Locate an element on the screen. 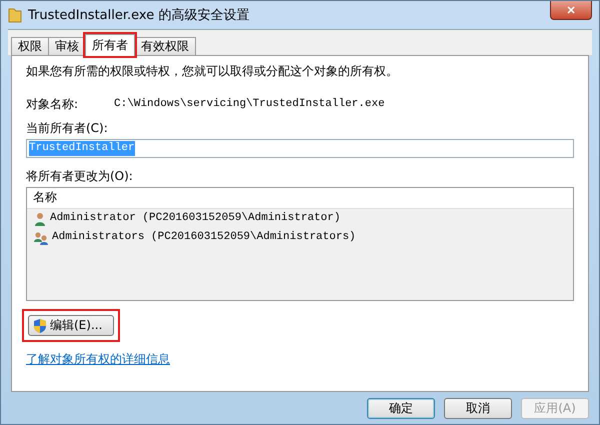  tab: 有效权限 is located at coordinates (165, 46).